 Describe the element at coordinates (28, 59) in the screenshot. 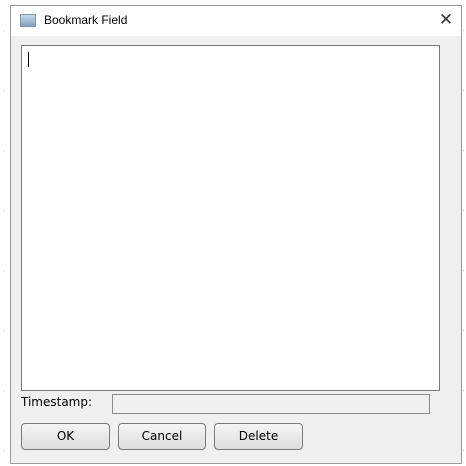

I see `text-caret` at that location.